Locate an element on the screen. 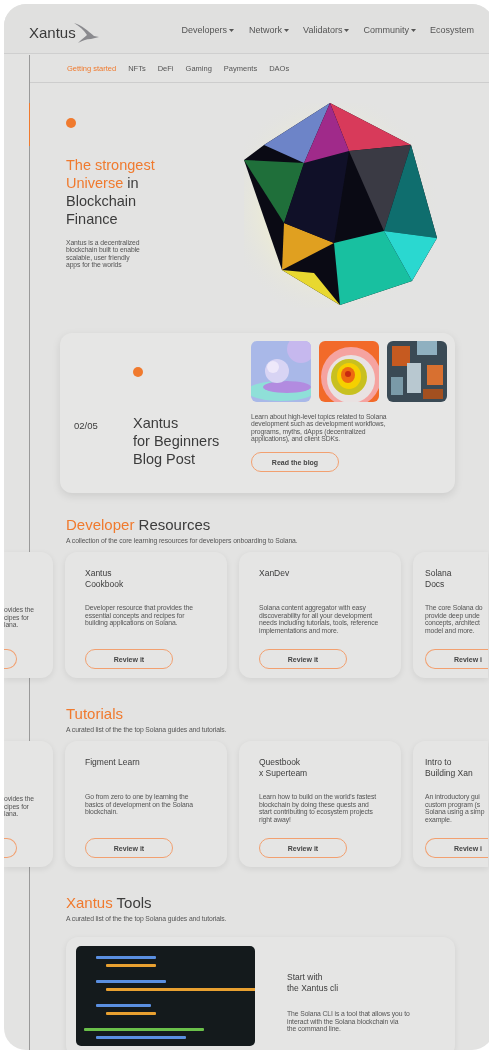  nav-link: Validators is located at coordinates (326, 30).